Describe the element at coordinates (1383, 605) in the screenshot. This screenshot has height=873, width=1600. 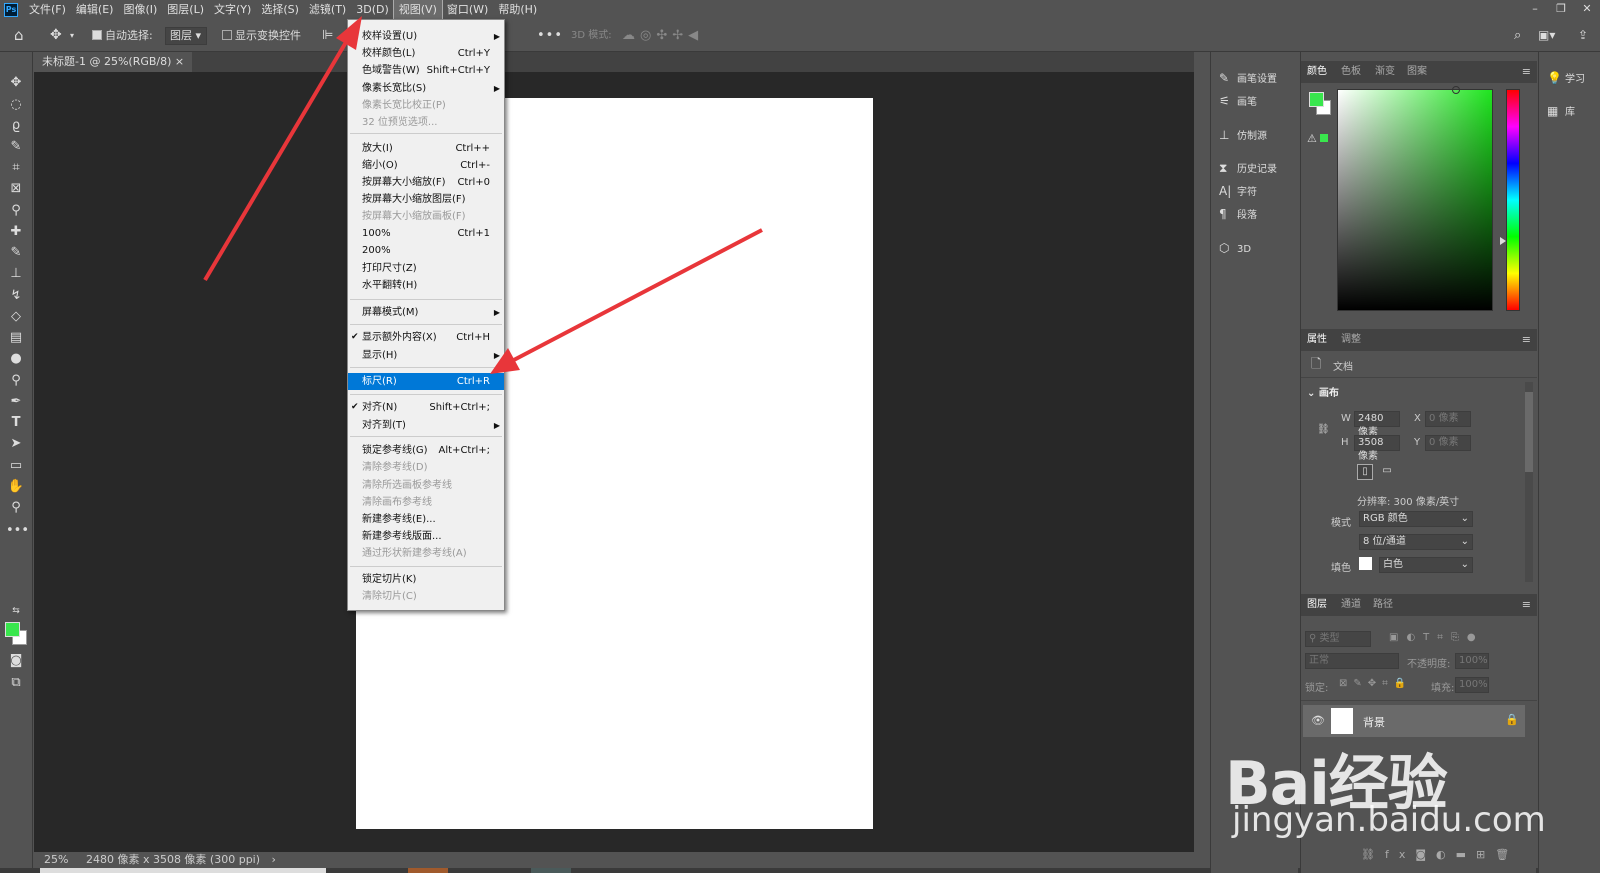
I see `tab-paths: 路径` at that location.